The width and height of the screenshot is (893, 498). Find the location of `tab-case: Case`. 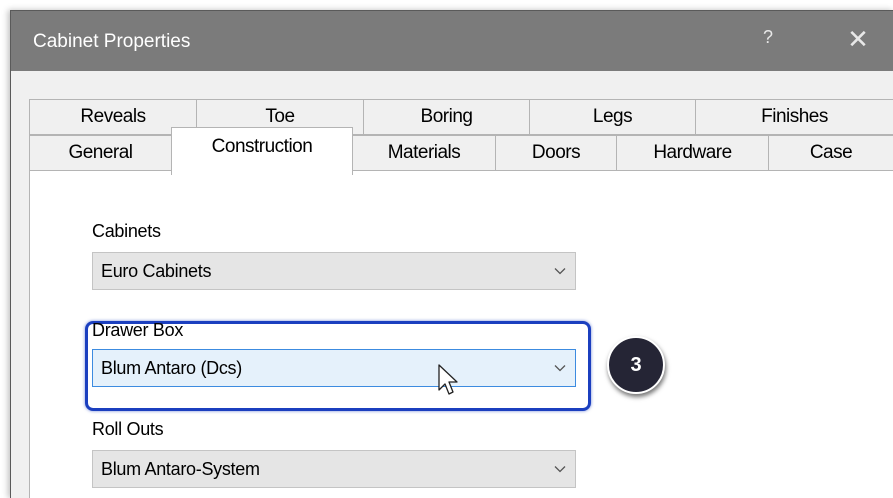

tab-case: Case is located at coordinates (830, 153).